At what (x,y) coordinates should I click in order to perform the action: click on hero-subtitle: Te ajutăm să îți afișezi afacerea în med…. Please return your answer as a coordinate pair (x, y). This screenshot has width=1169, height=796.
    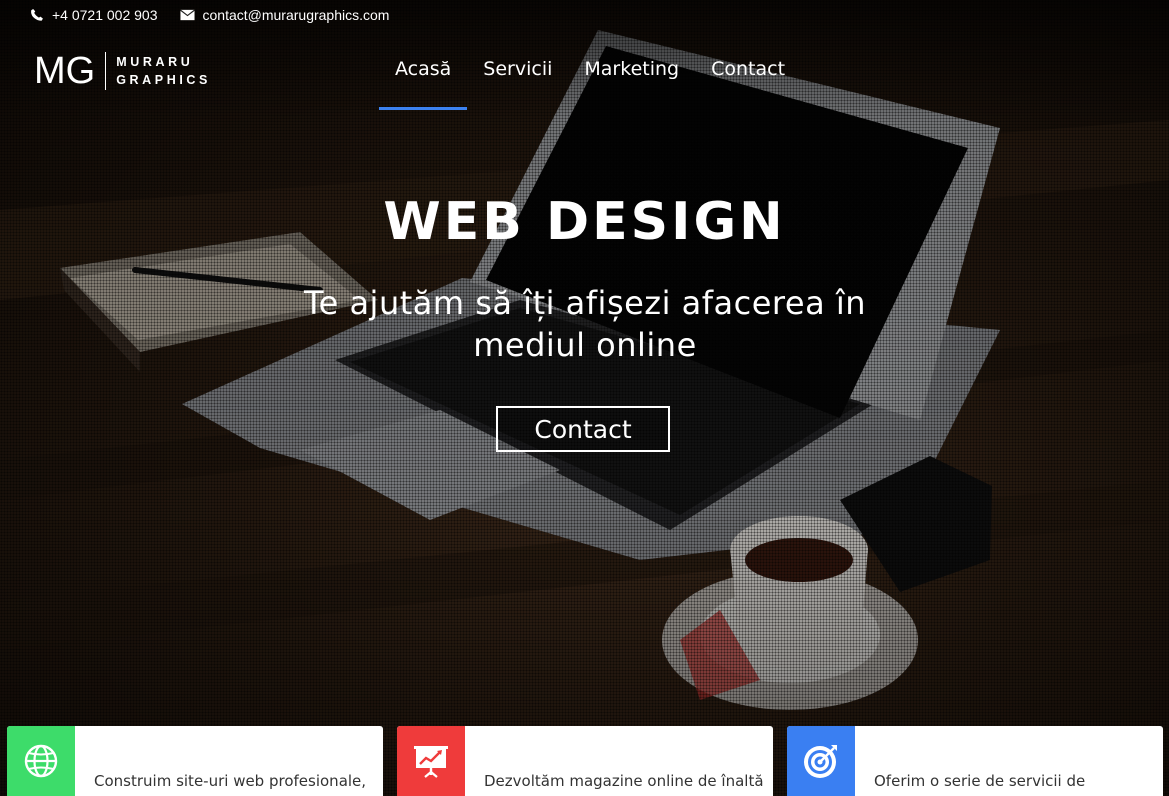
    Looking at the image, I should click on (585, 324).